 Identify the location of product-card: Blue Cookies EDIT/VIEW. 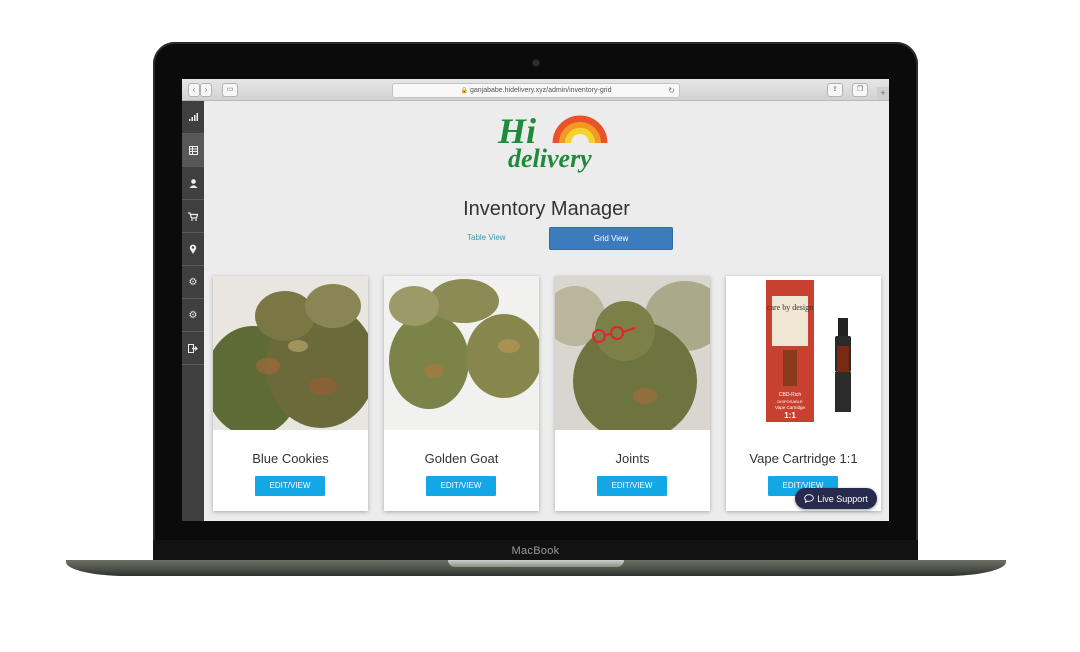
(290, 393).